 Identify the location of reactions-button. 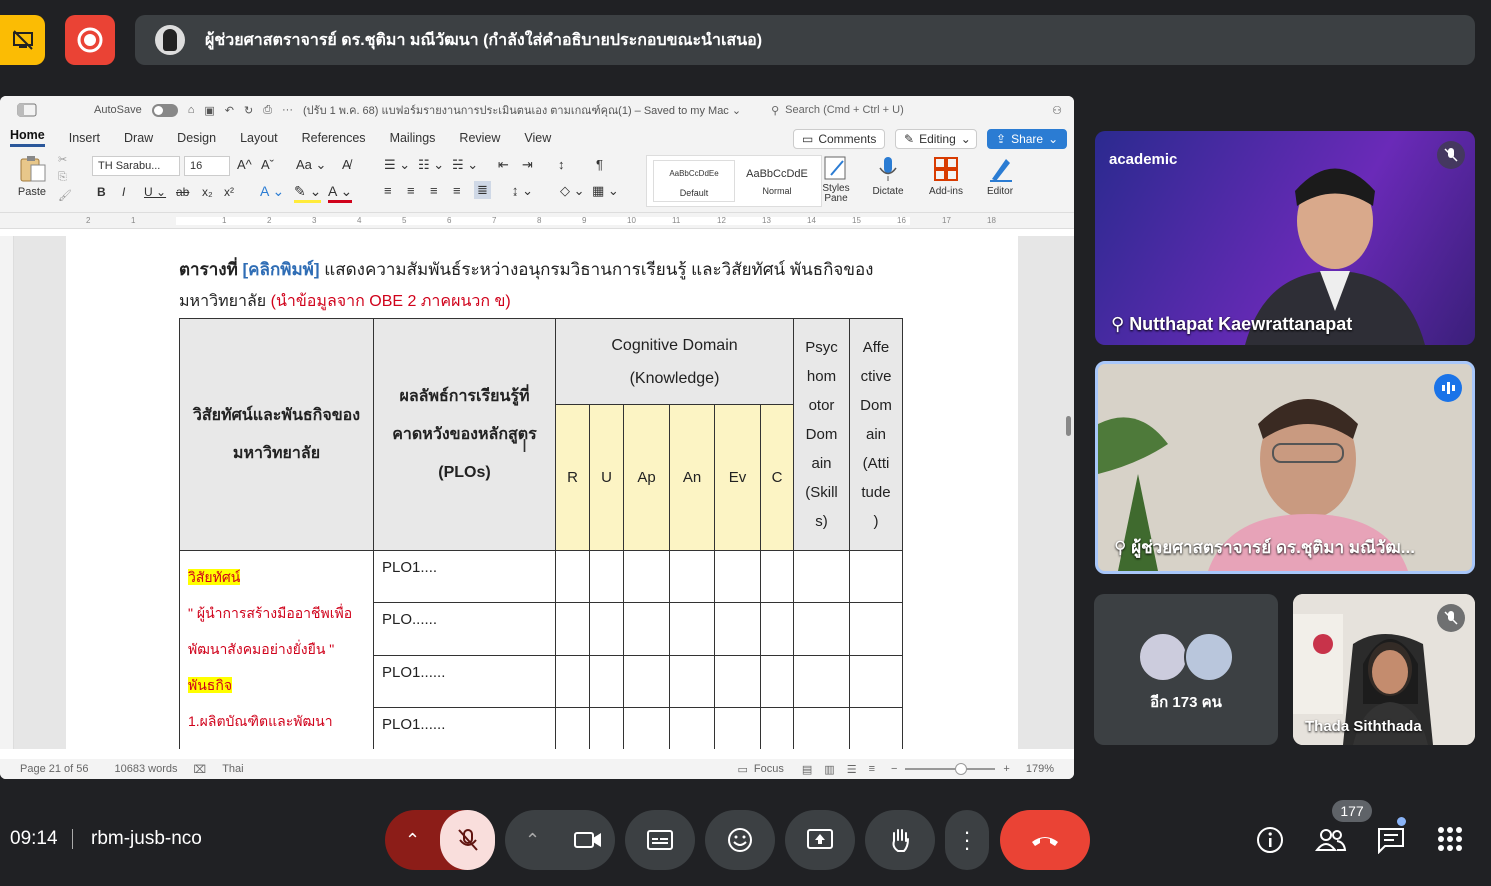
(740, 840).